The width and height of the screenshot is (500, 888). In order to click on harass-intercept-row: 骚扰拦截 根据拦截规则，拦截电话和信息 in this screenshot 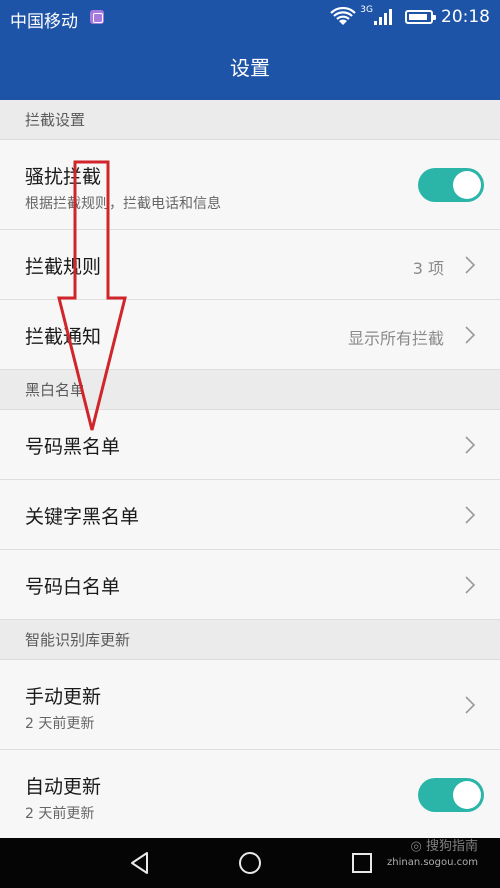, I will do `click(250, 185)`.